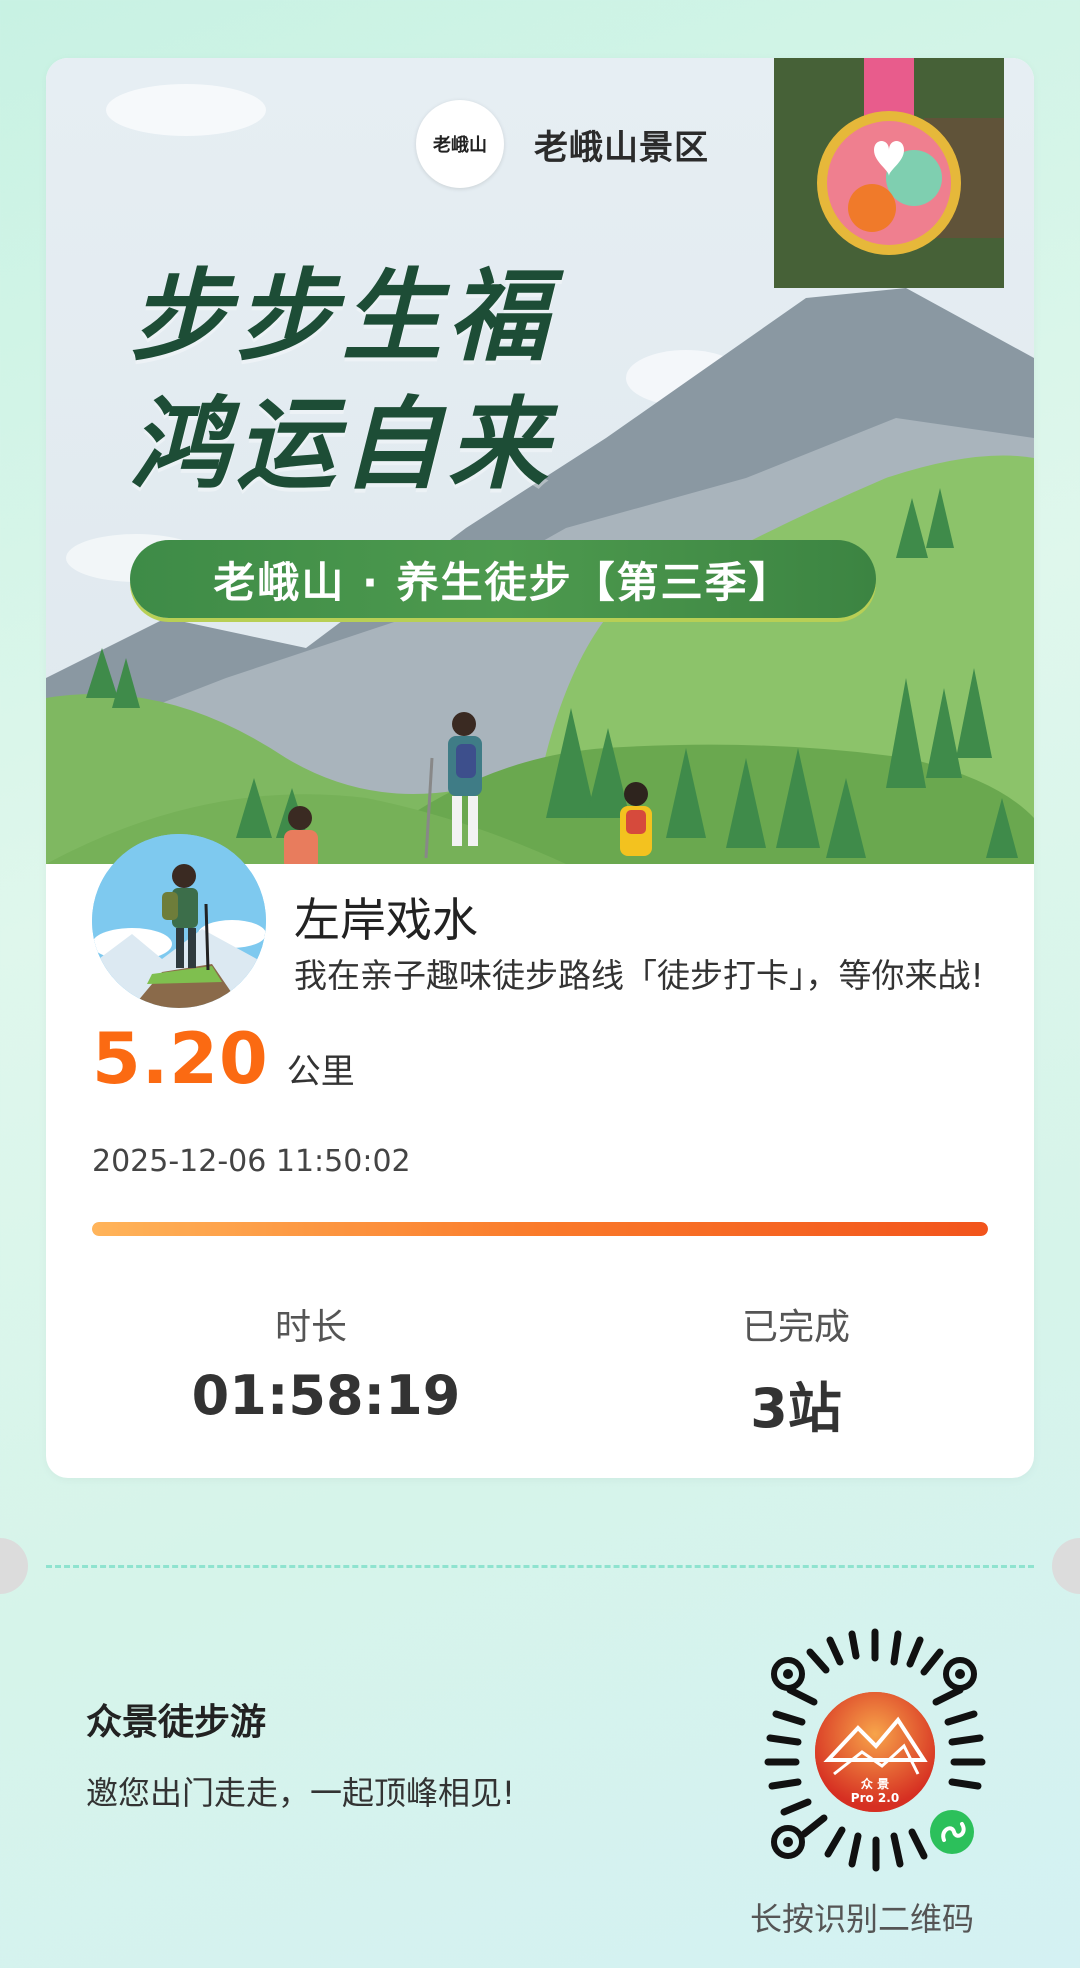  What do you see at coordinates (176, 1722) in the screenshot?
I see `brand-title: 众景徒步游` at bounding box center [176, 1722].